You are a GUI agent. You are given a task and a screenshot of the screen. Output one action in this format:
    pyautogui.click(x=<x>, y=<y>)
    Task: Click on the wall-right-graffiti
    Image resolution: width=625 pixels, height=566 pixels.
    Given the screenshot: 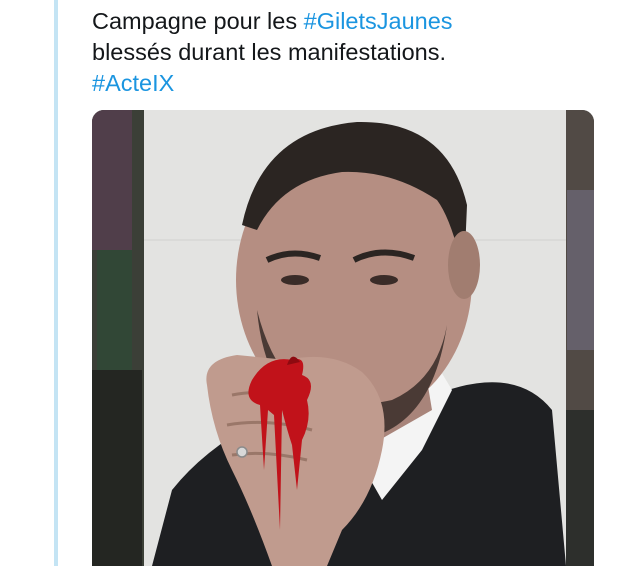 What is the action you would take?
    pyautogui.click(x=580, y=270)
    